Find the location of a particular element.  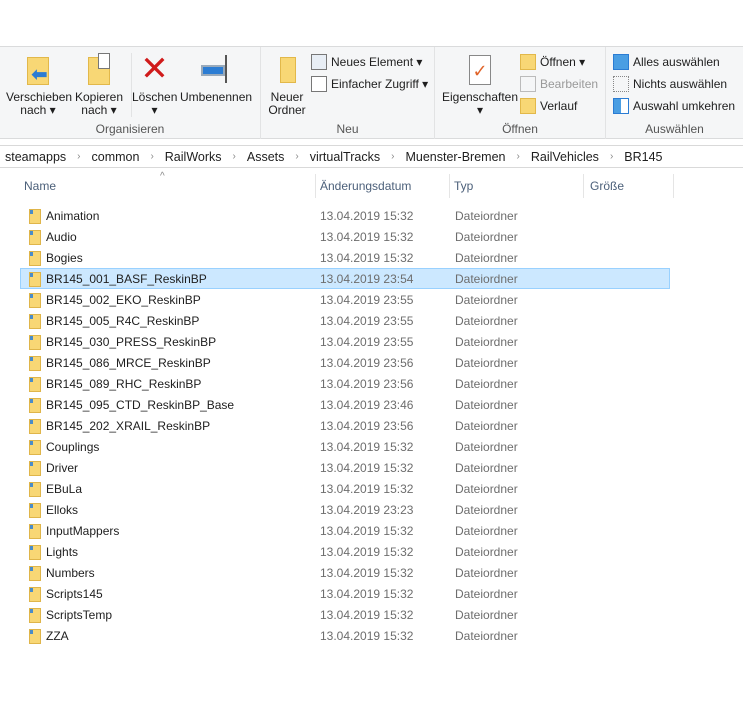

breadcrumb-item: BR145 is located at coordinates (643, 157).